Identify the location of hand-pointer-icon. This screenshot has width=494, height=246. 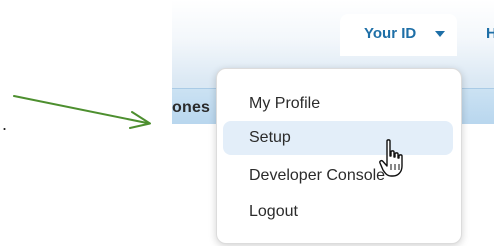
(391, 158).